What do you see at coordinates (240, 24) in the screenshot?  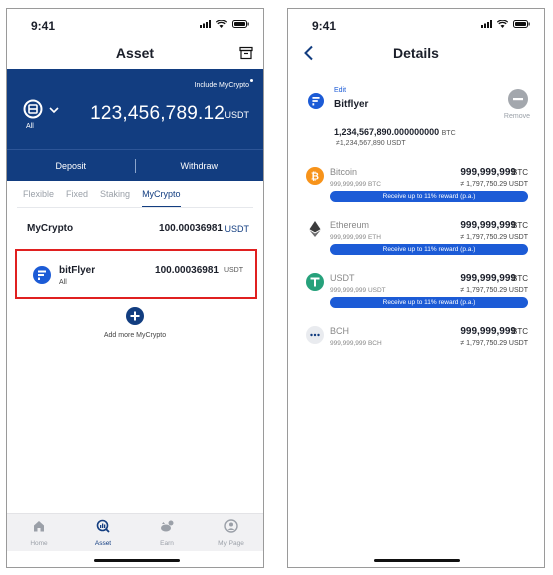 I see `battery-icon` at bounding box center [240, 24].